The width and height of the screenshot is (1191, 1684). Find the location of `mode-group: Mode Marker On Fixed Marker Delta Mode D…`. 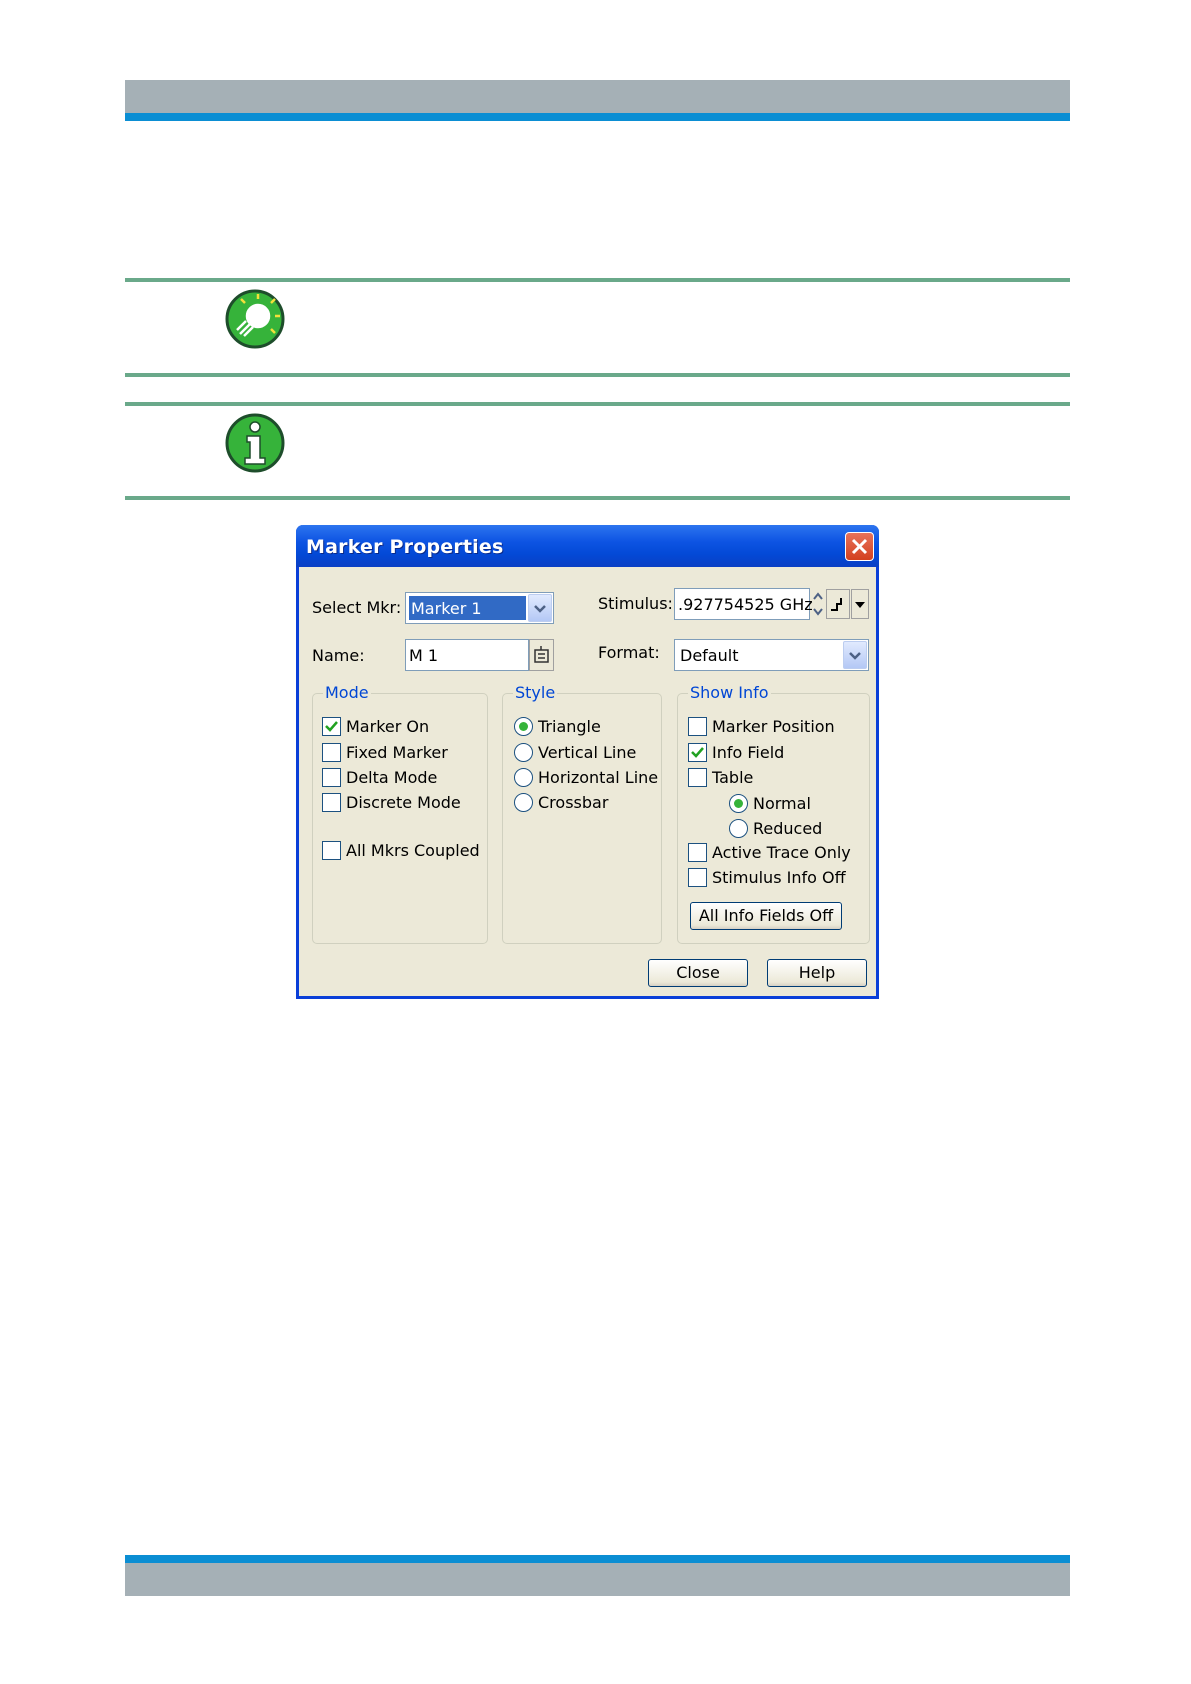

mode-group: Mode Marker On Fixed Marker Delta Mode D… is located at coordinates (400, 813).